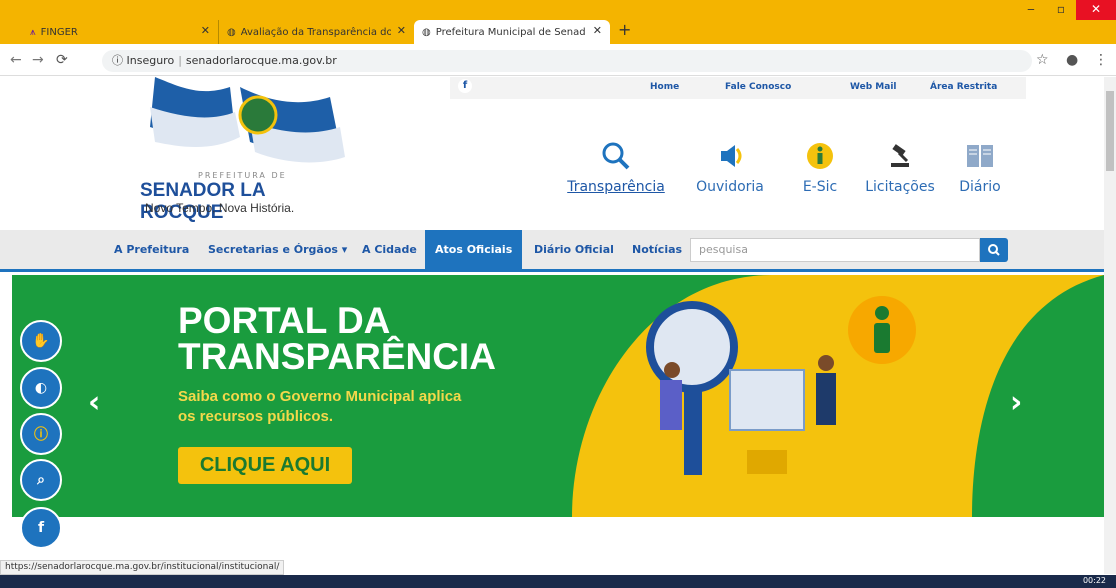 This screenshot has height=588, width=1116. I want to click on prev-slide-icon: ‹, so click(94, 402).